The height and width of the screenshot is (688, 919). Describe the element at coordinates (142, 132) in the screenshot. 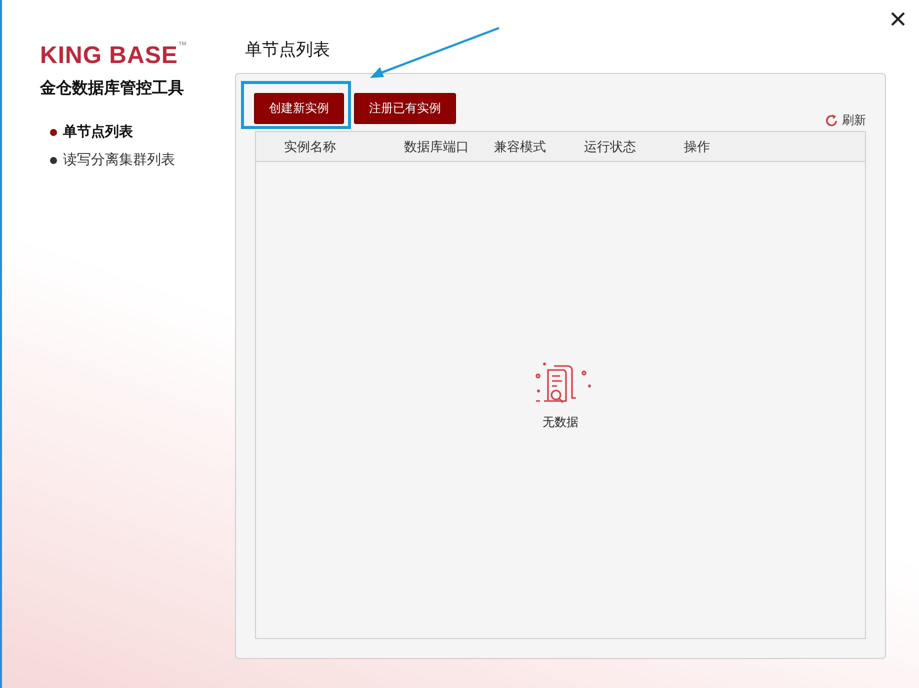

I see `sidebar-item: 单节点列表` at that location.